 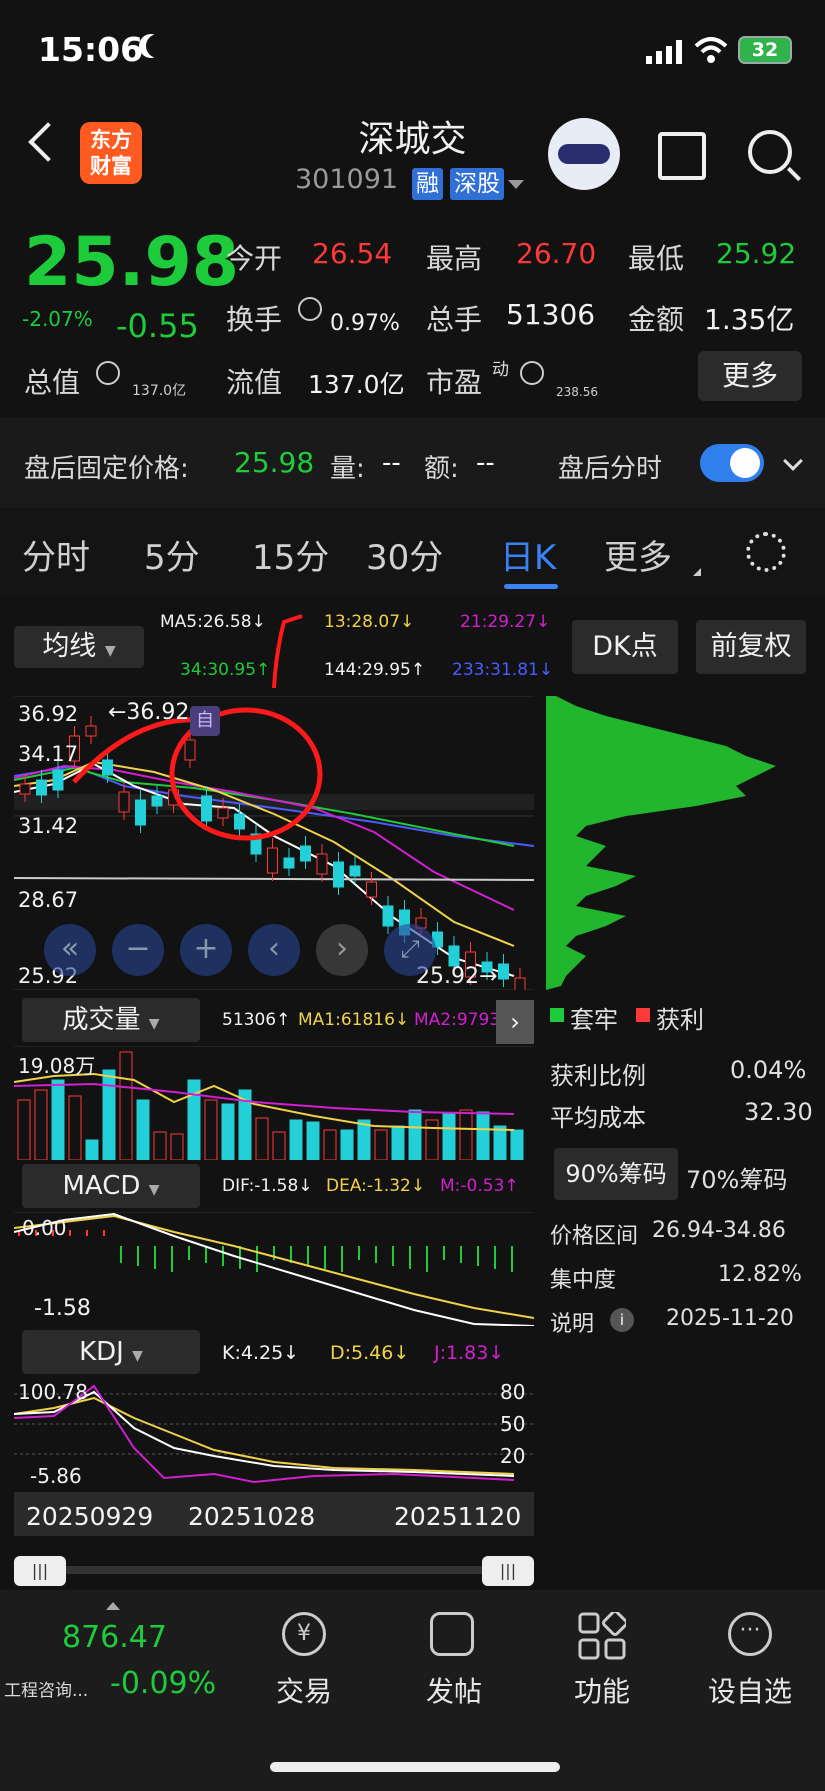 What do you see at coordinates (513, 1392) in the screenshot?
I see `kdj-level-80: 80` at bounding box center [513, 1392].